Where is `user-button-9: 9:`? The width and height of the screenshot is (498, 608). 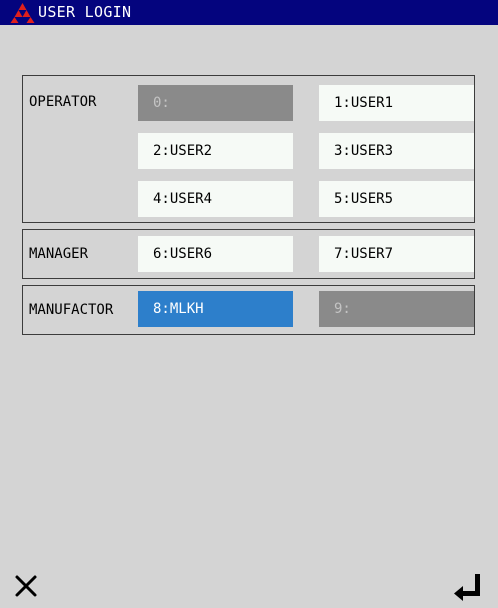 user-button-9: 9: is located at coordinates (396, 309).